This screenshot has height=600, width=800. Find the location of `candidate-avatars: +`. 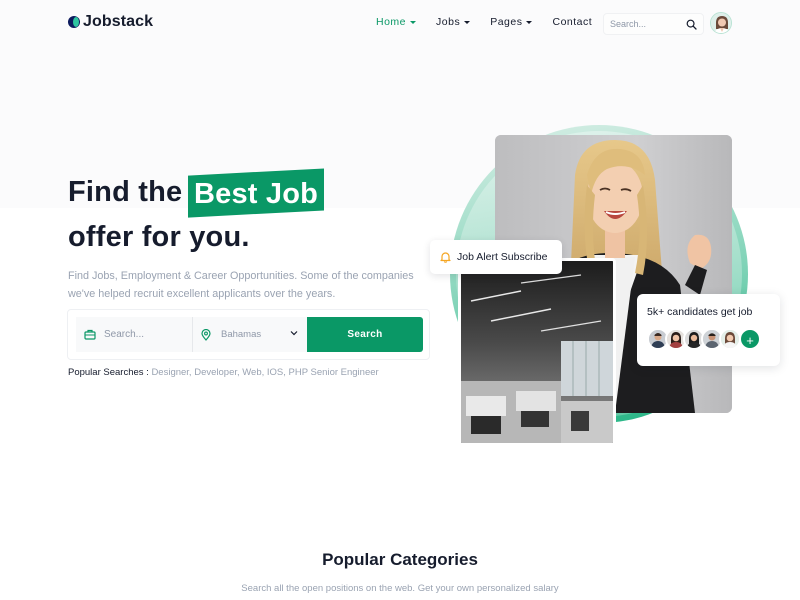

candidate-avatars: + is located at coordinates (704, 339).